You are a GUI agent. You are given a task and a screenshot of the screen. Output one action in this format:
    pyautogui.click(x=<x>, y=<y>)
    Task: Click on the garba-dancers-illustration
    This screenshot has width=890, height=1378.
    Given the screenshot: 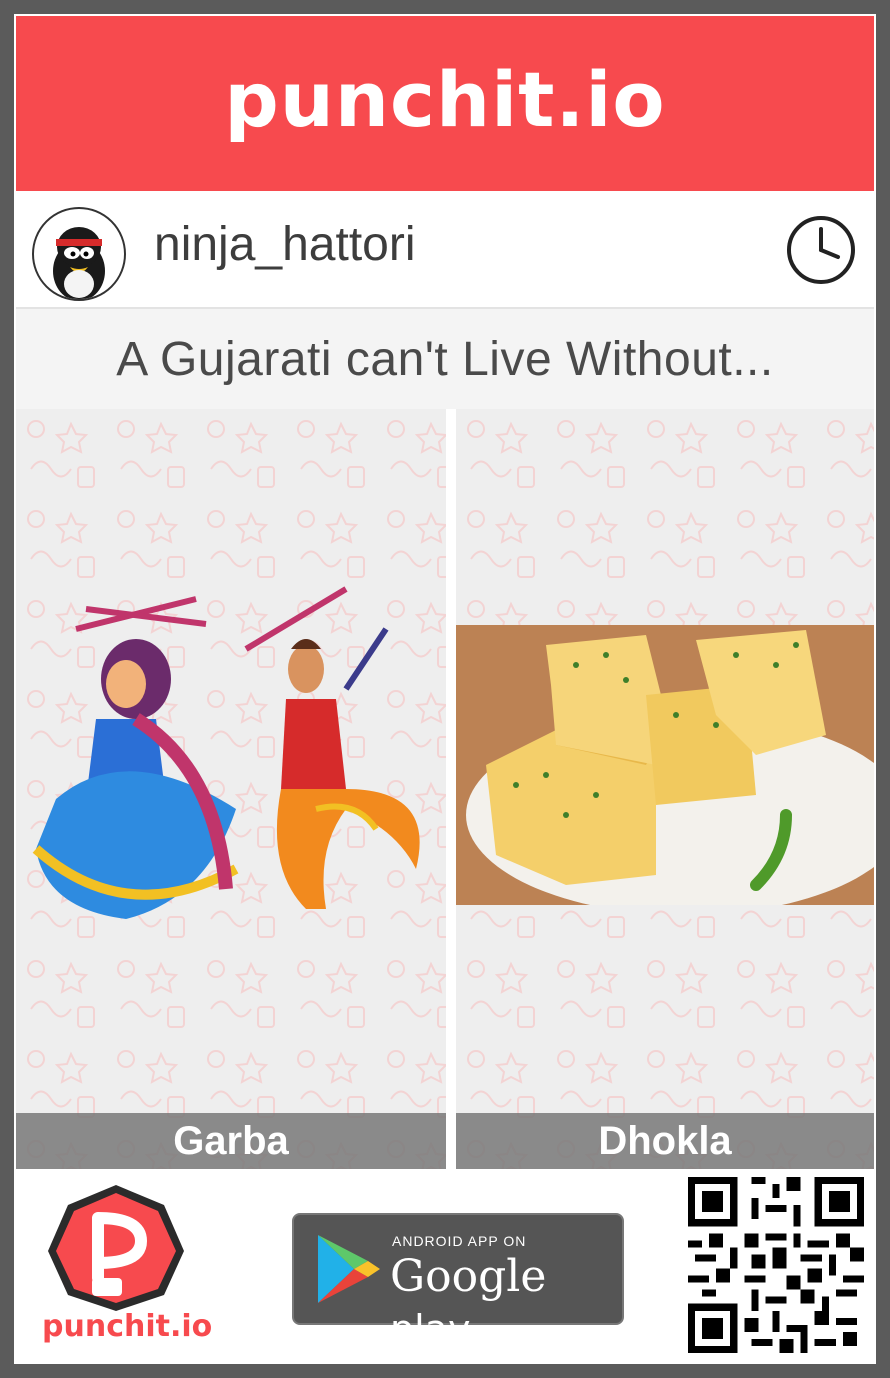 What is the action you would take?
    pyautogui.click(x=226, y=752)
    